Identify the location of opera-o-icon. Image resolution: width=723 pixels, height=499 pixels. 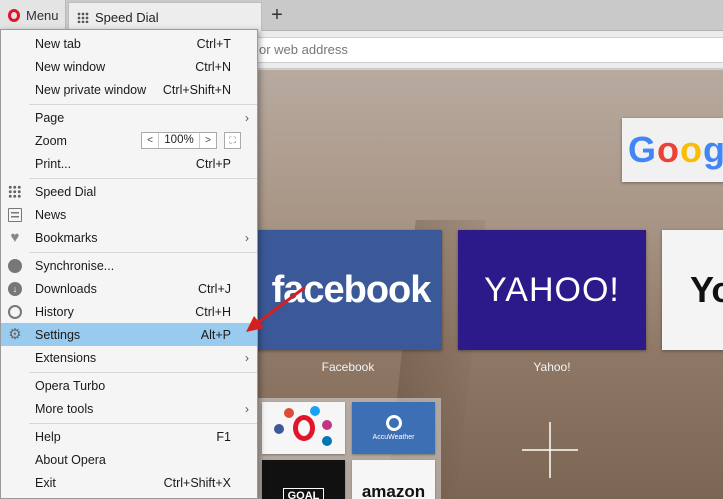
(303, 428).